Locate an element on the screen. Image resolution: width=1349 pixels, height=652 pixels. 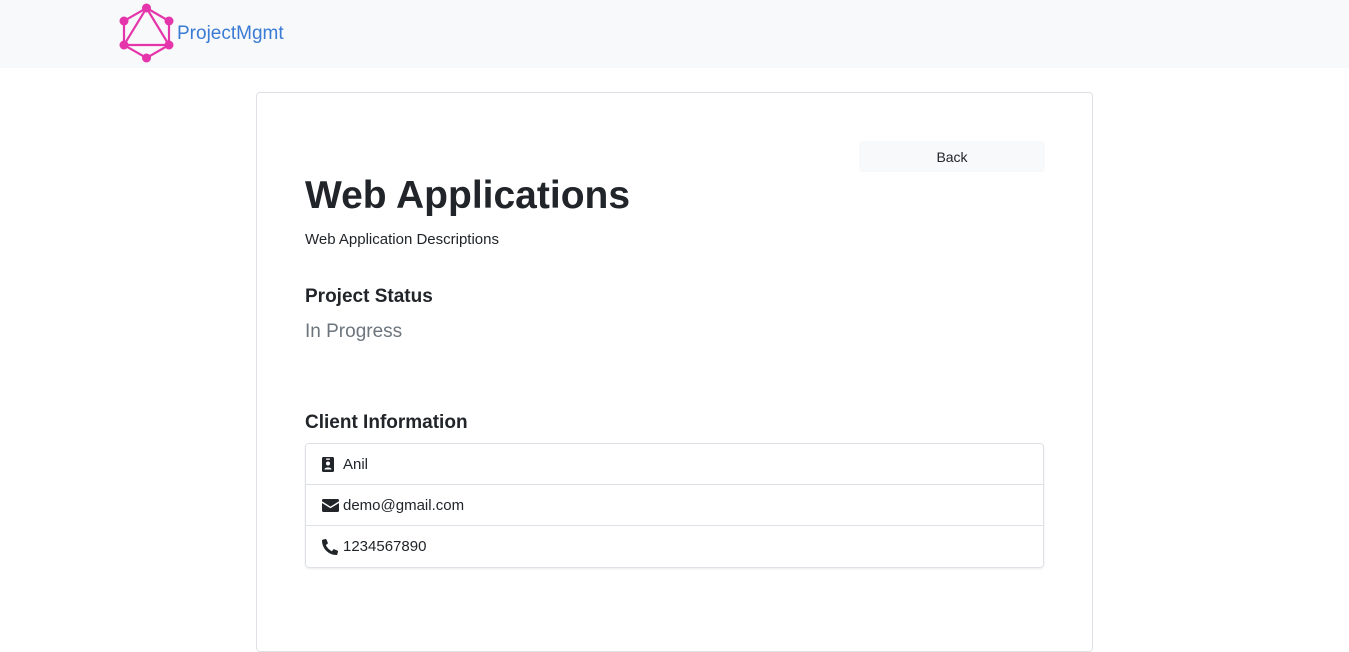
status-value: In Progress is located at coordinates (354, 331).